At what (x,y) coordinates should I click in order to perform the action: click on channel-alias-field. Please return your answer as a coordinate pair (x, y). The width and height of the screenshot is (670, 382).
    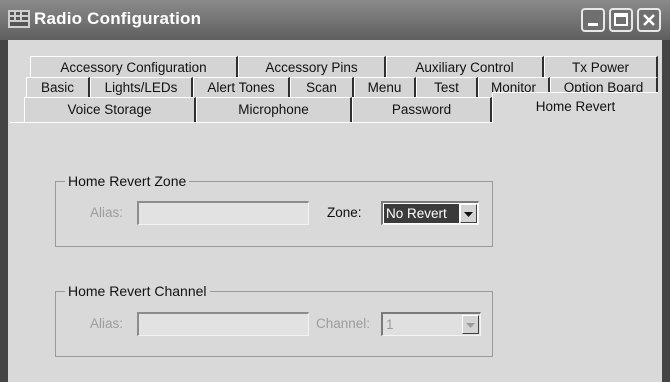
    Looking at the image, I should click on (223, 324).